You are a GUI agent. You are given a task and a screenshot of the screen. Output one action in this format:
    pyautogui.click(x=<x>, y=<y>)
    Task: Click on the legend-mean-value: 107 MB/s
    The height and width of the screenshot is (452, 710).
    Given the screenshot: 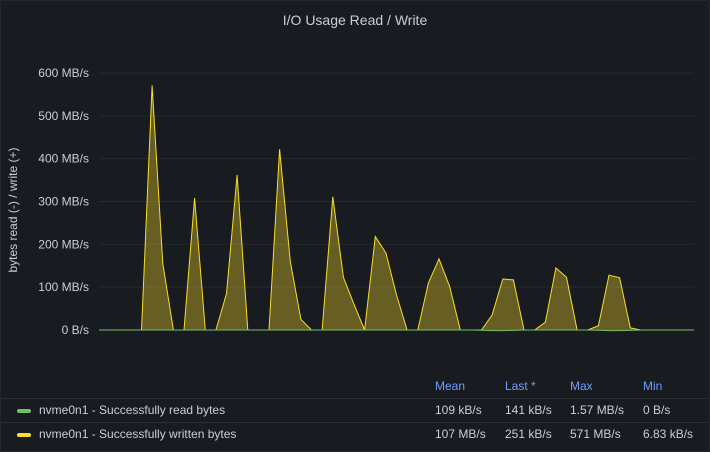 What is the action you would take?
    pyautogui.click(x=460, y=434)
    